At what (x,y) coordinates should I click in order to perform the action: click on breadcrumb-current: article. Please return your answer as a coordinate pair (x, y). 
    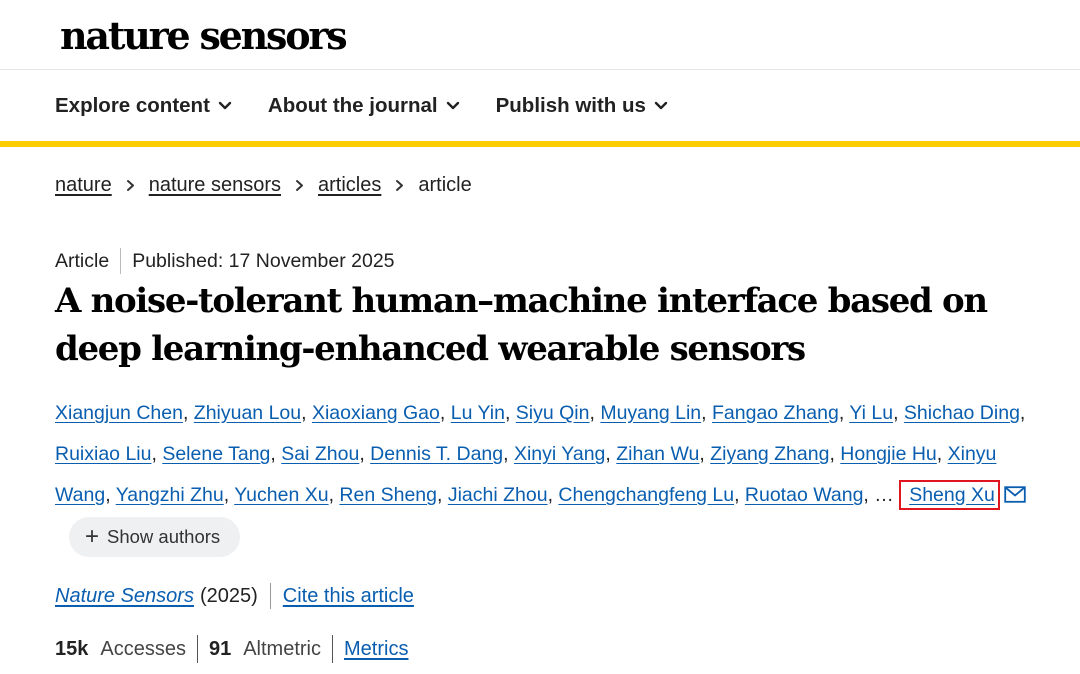
    Looking at the image, I should click on (445, 185).